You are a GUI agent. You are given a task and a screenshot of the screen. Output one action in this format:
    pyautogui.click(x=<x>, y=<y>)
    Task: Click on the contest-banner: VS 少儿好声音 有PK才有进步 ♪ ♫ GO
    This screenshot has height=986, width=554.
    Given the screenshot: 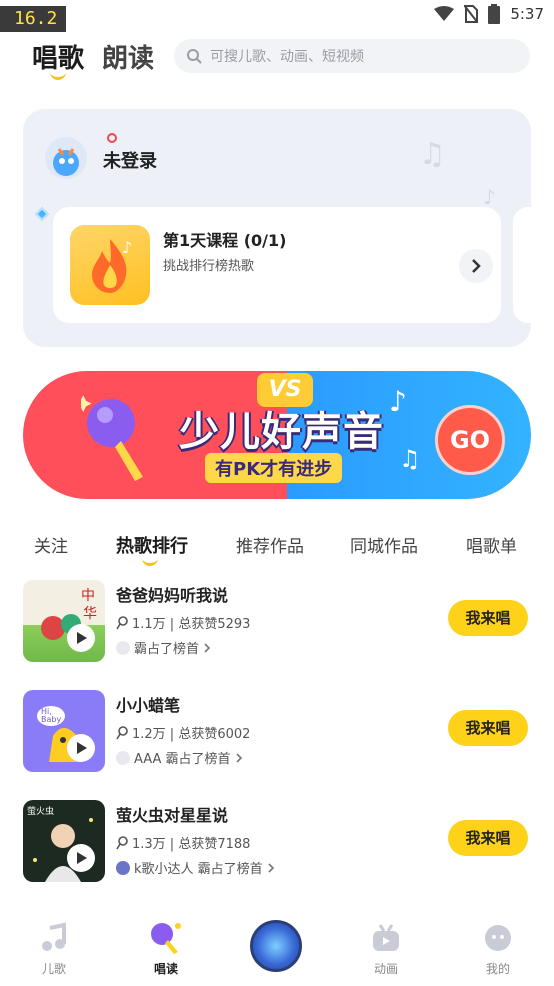 What is the action you would take?
    pyautogui.click(x=277, y=435)
    